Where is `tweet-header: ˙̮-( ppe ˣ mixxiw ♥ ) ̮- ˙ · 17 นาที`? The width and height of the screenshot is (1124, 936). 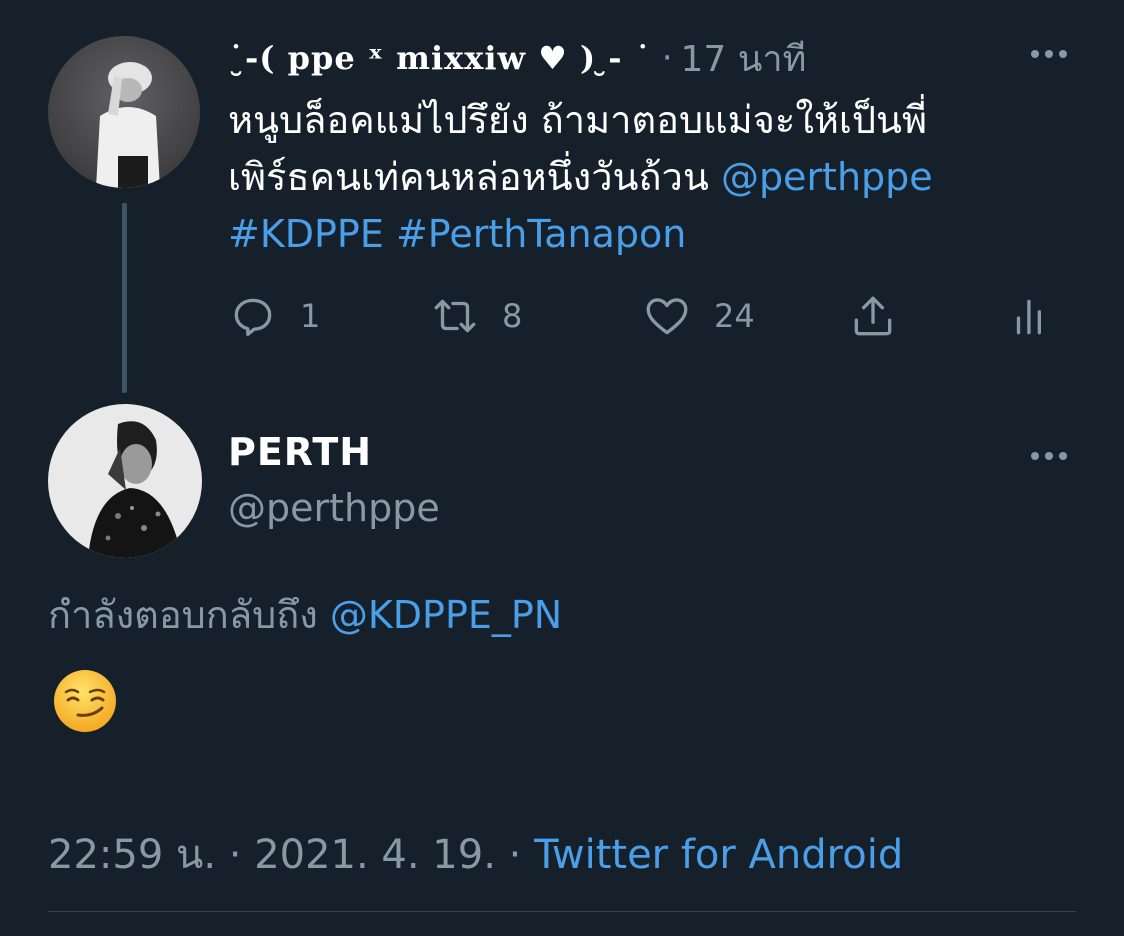 tweet-header: ˙̮-( ppe ˣ mixxiw ♥ ) ̮- ˙ · 17 นาที is located at coordinates (517, 58).